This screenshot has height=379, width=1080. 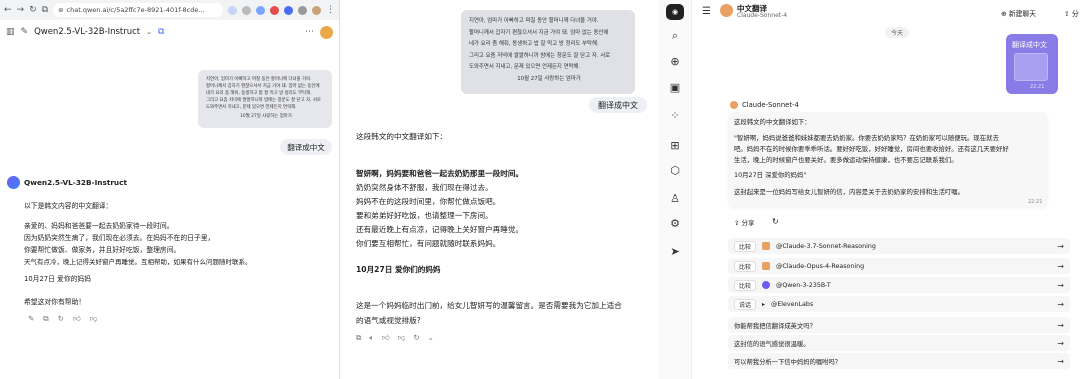 I want to click on app-logo-icon: ◉, so click(x=675, y=12).